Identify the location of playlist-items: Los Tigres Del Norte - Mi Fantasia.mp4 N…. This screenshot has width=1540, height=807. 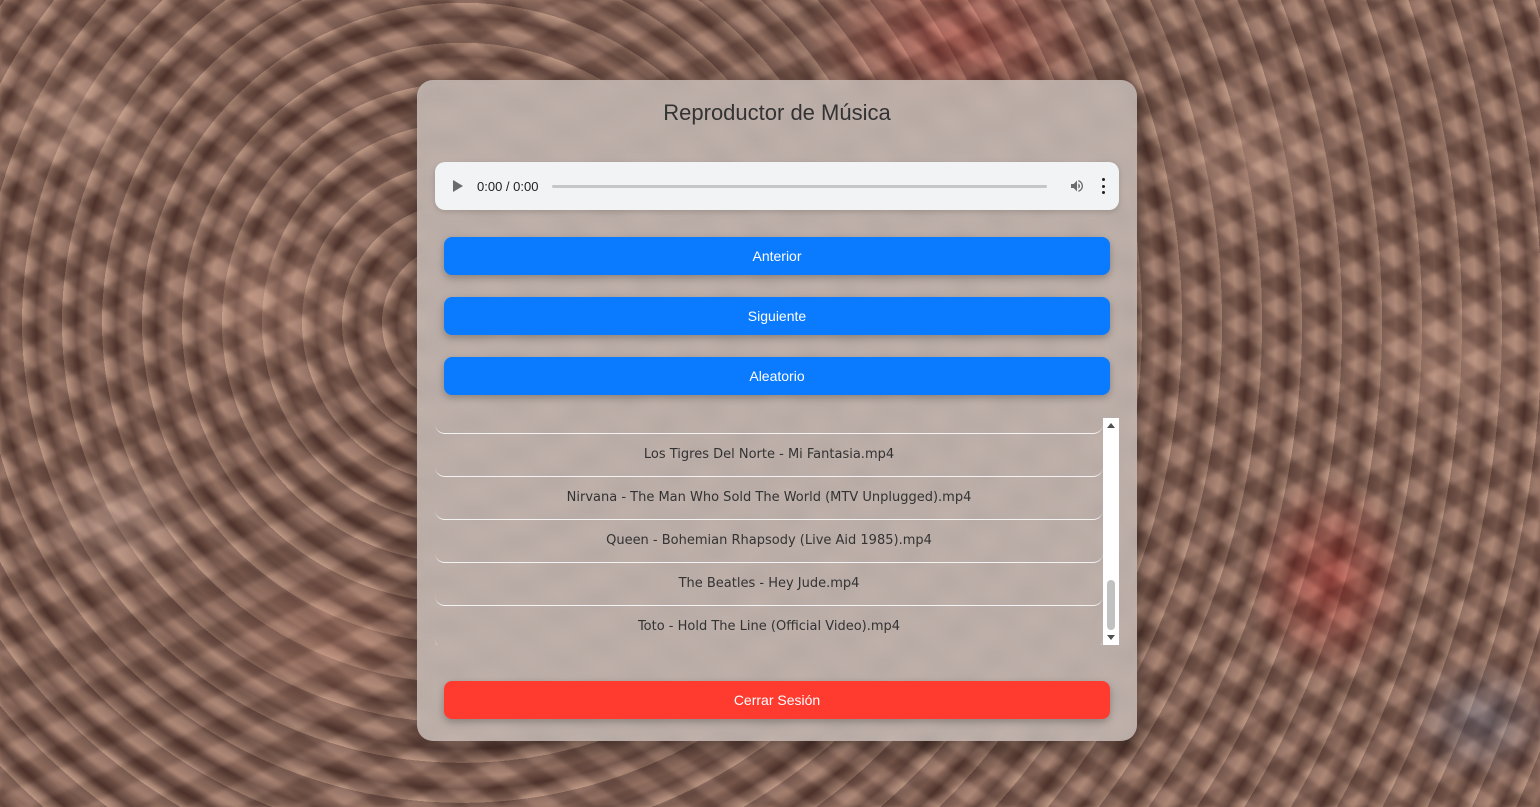
(769, 531).